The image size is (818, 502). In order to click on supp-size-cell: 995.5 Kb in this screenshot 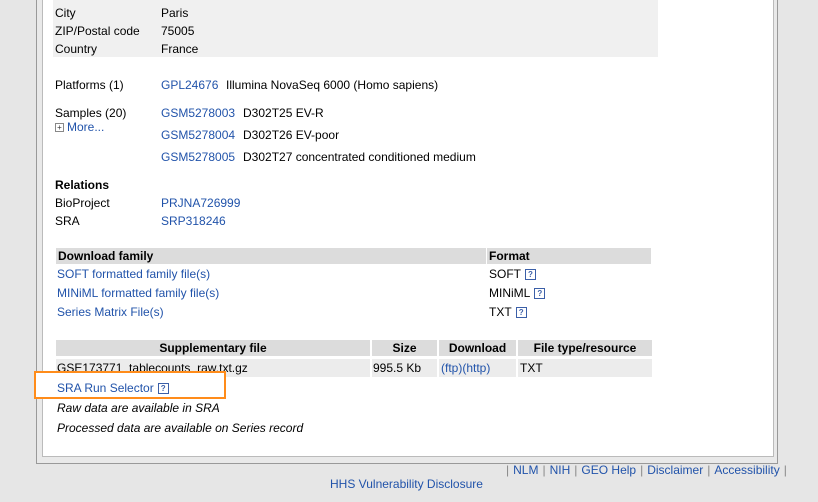, I will do `click(404, 368)`.